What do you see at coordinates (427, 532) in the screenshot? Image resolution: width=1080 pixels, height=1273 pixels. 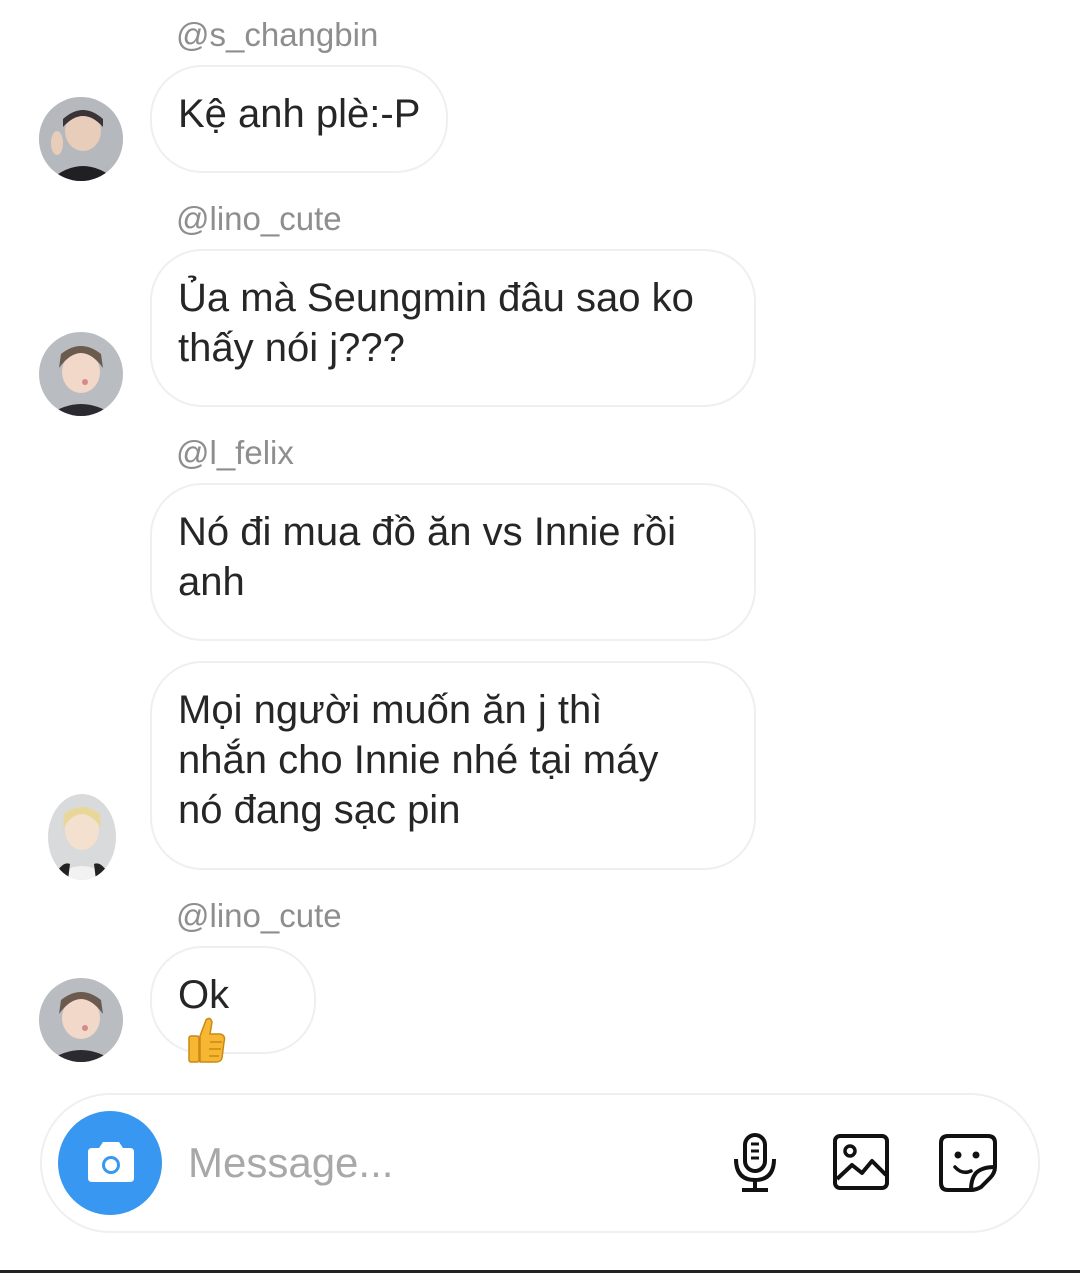 I see `message-text-line: Nó đi mua đồ ăn vs Innie rồi` at bounding box center [427, 532].